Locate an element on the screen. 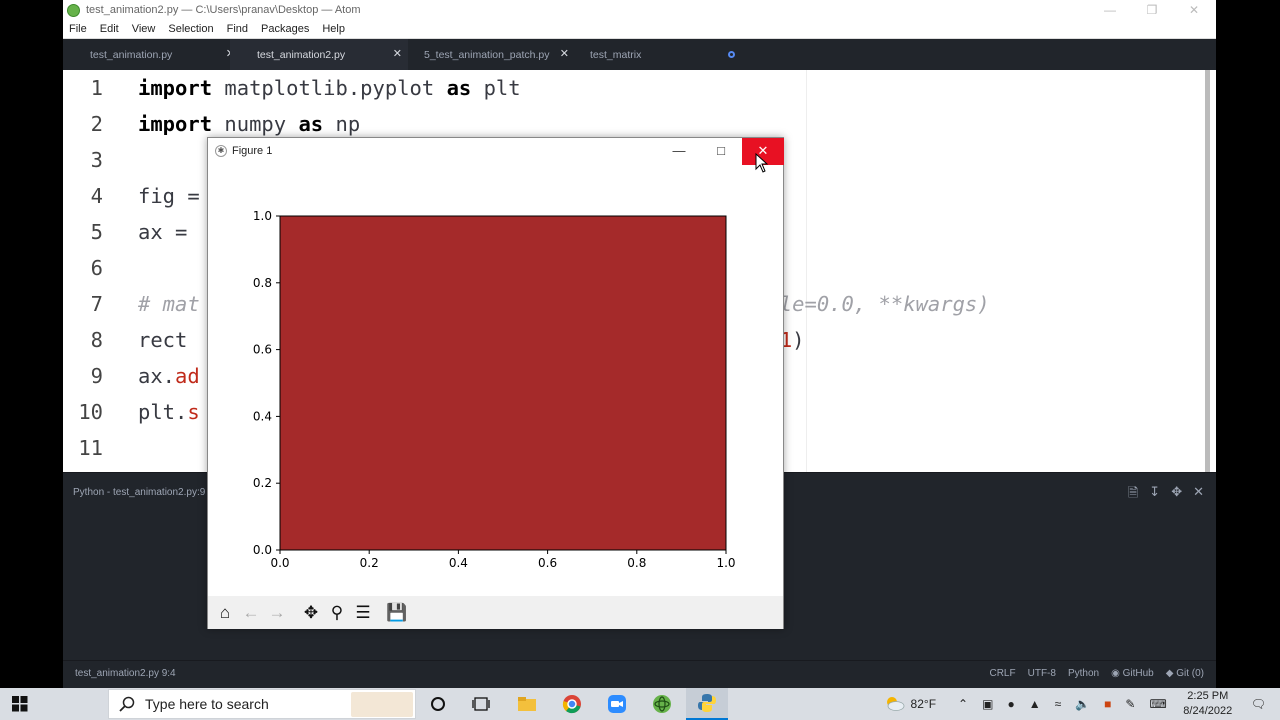 This screenshot has height=720, width=1280. forward-icon: → is located at coordinates (277, 613).